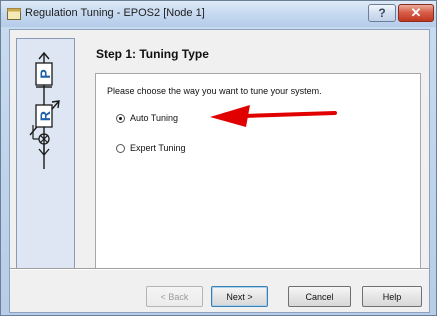 This screenshot has height=316, width=437. I want to click on controller-letter-p: P, so click(45, 73).